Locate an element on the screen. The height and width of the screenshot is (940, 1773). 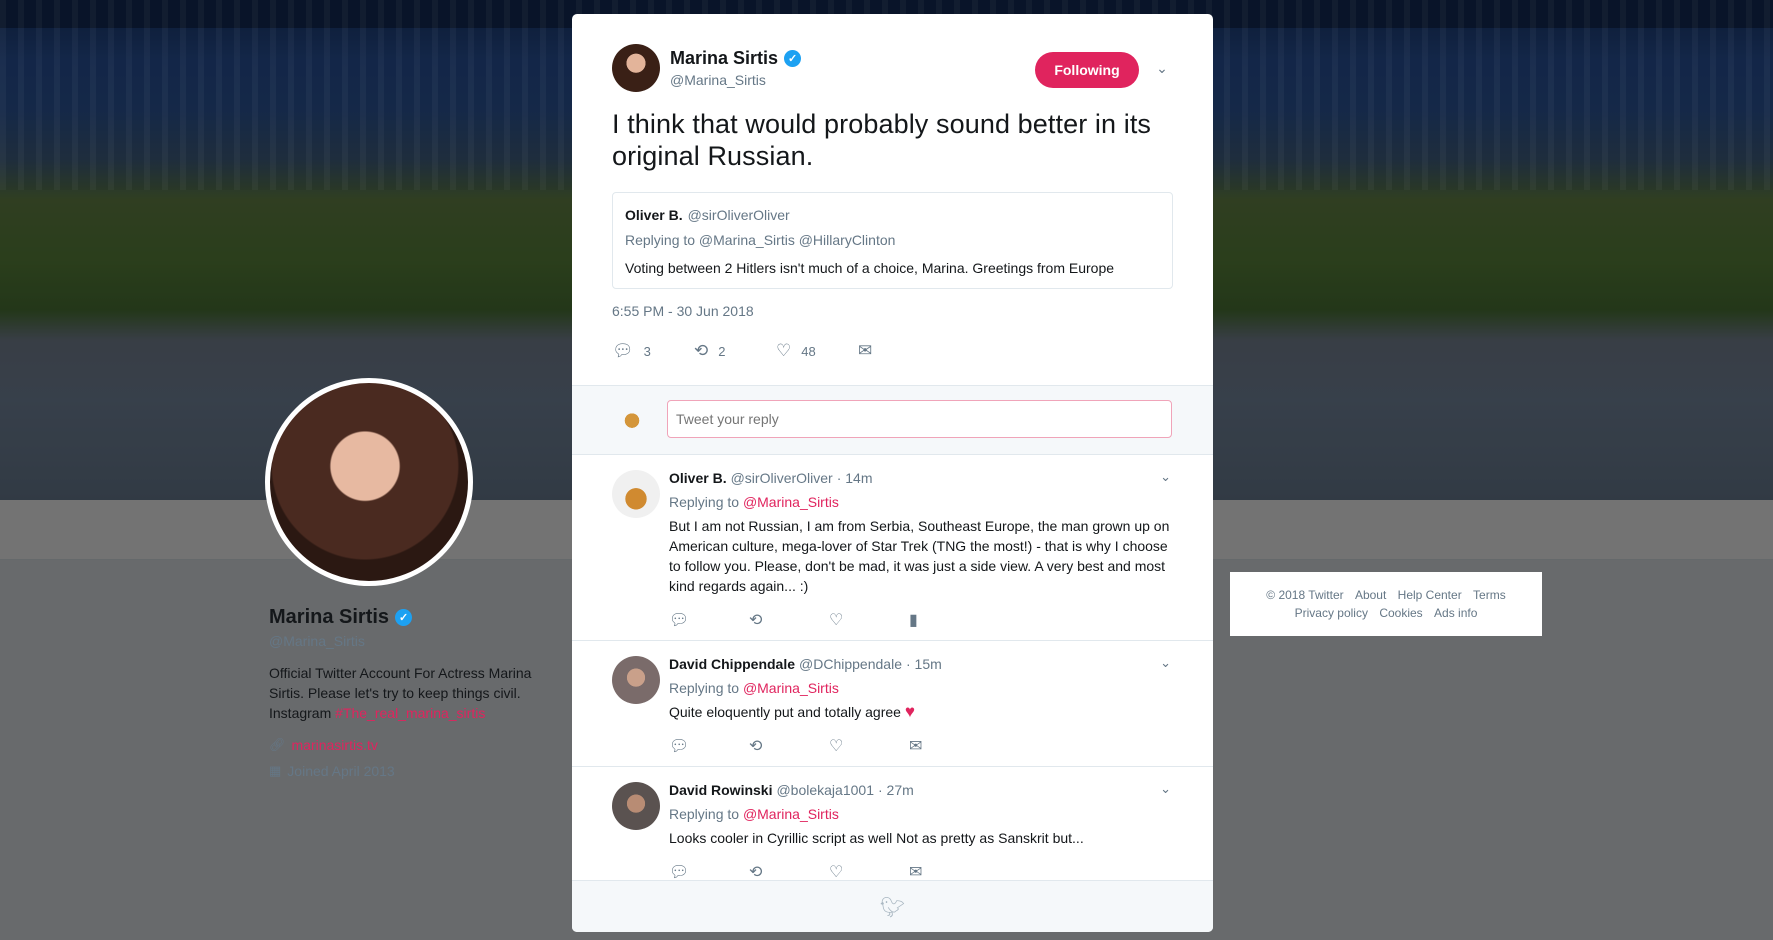
modal-footer: 🐦︎ is located at coordinates (892, 906).